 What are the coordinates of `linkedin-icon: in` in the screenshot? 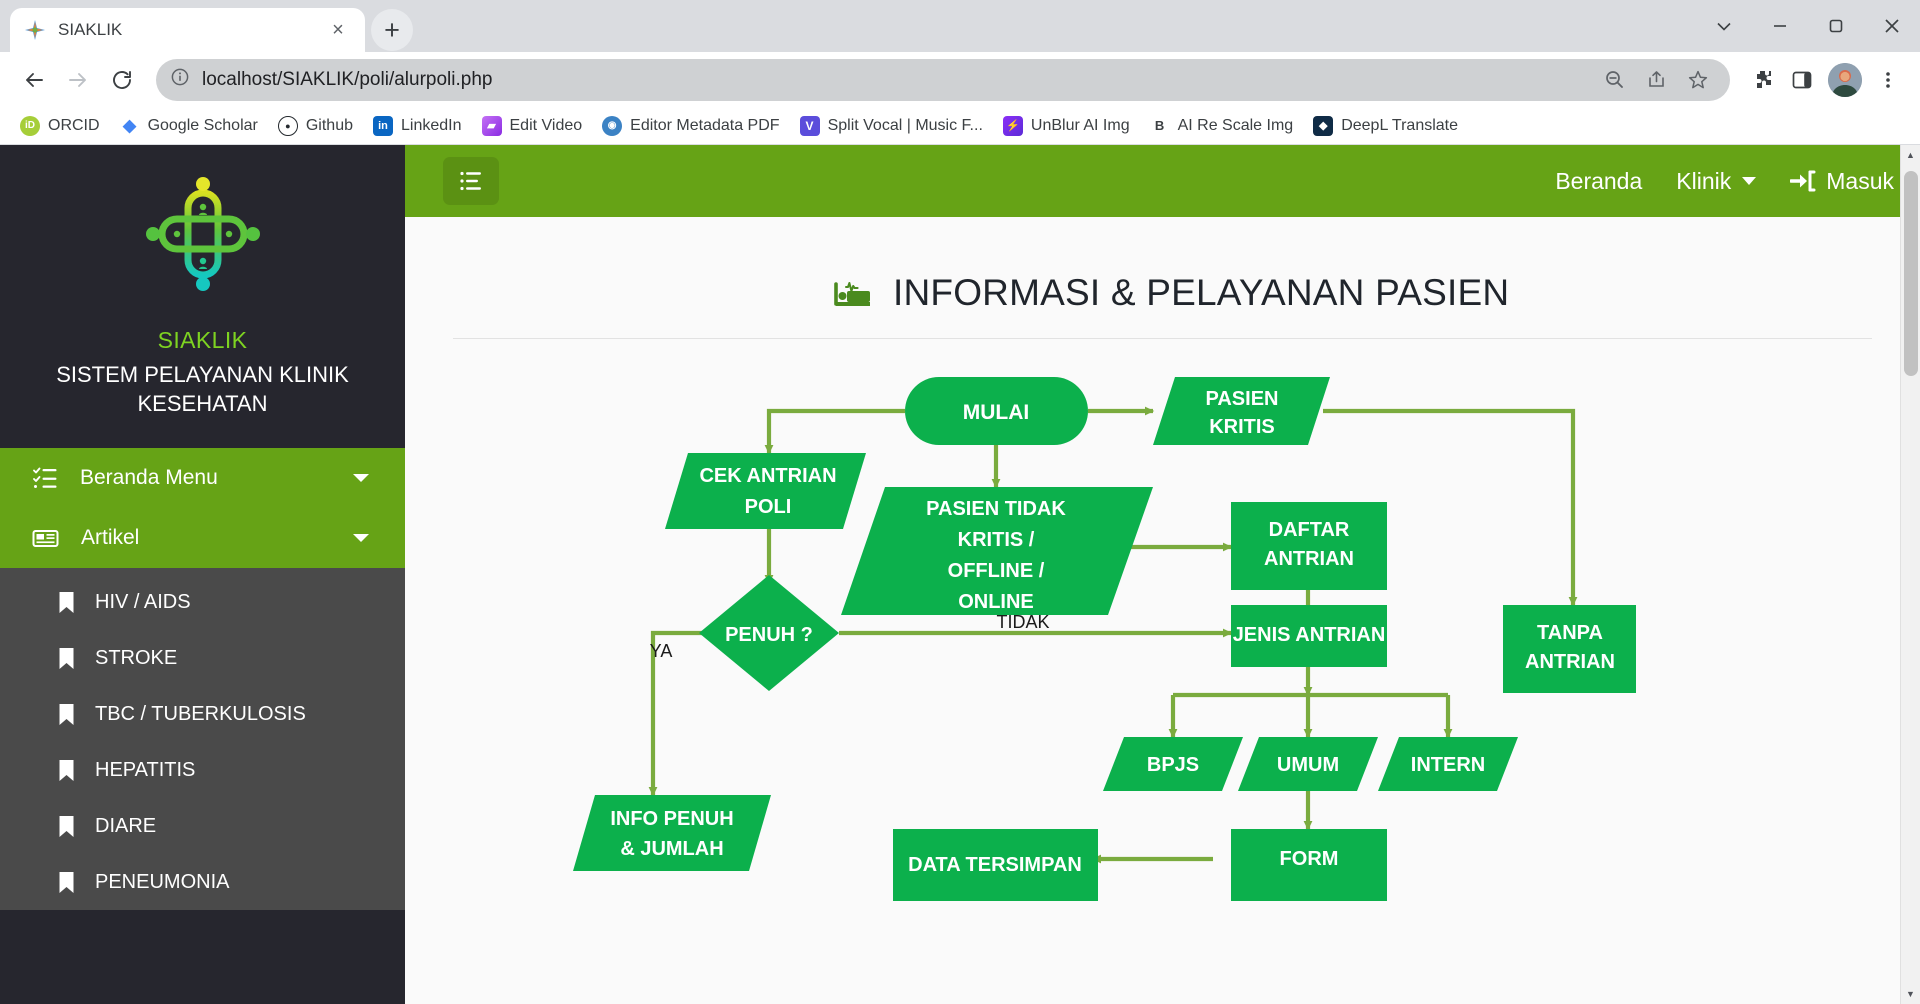 It's located at (383, 125).